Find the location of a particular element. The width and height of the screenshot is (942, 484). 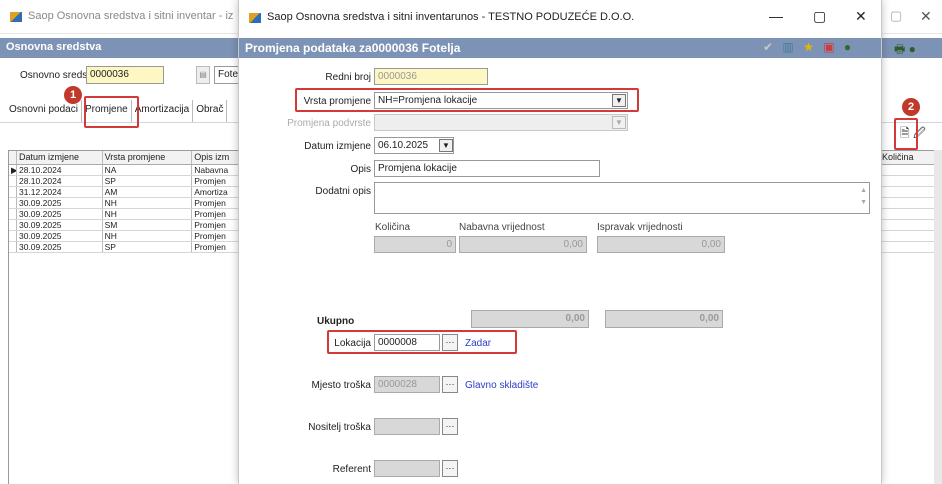

minimize-icon: — is located at coordinates (776, 16).